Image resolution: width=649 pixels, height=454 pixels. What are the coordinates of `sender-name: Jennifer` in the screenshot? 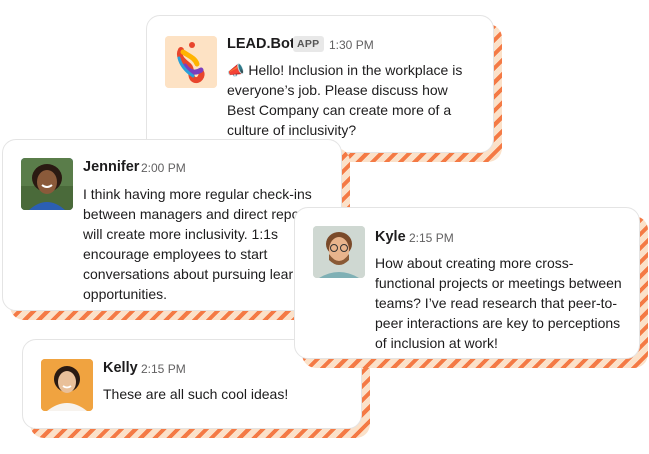 It's located at (111, 167).